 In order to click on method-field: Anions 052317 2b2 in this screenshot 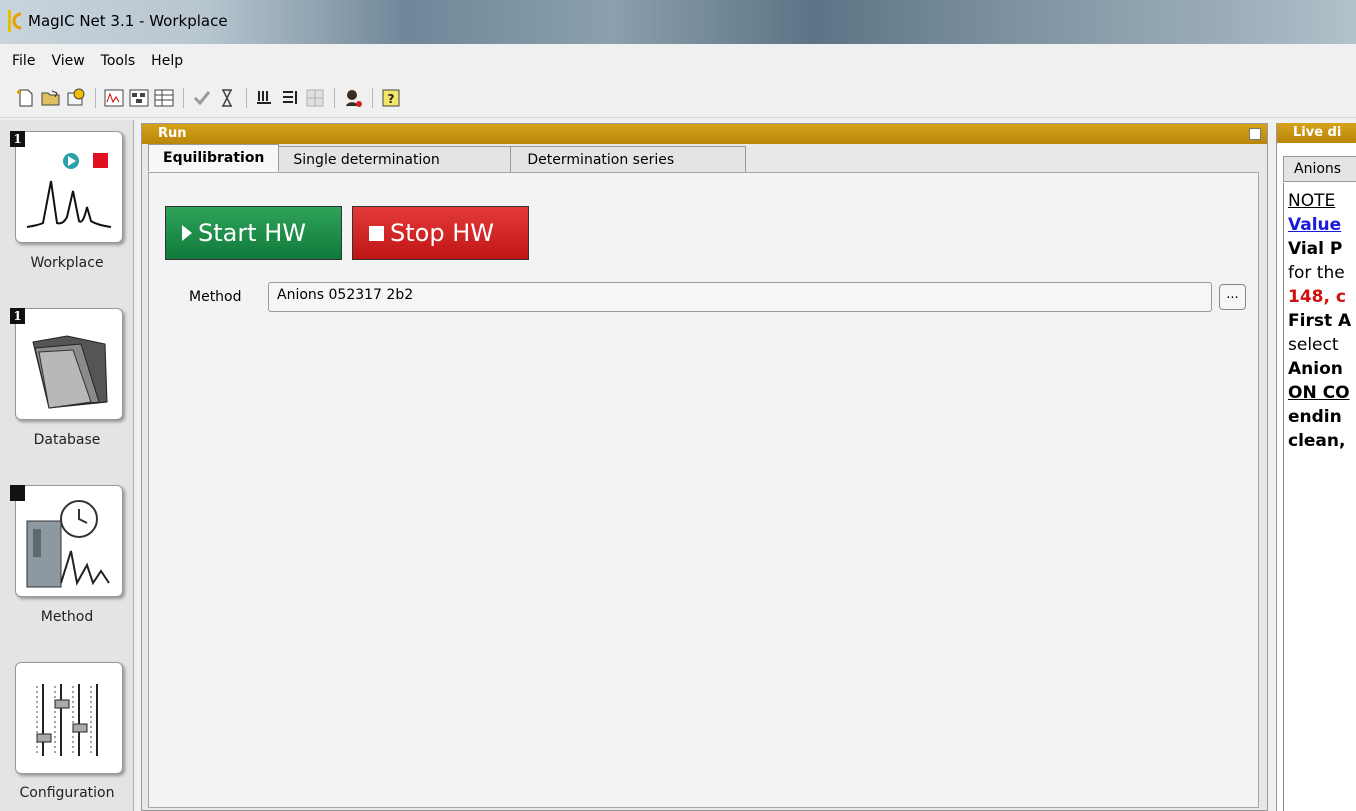, I will do `click(740, 297)`.